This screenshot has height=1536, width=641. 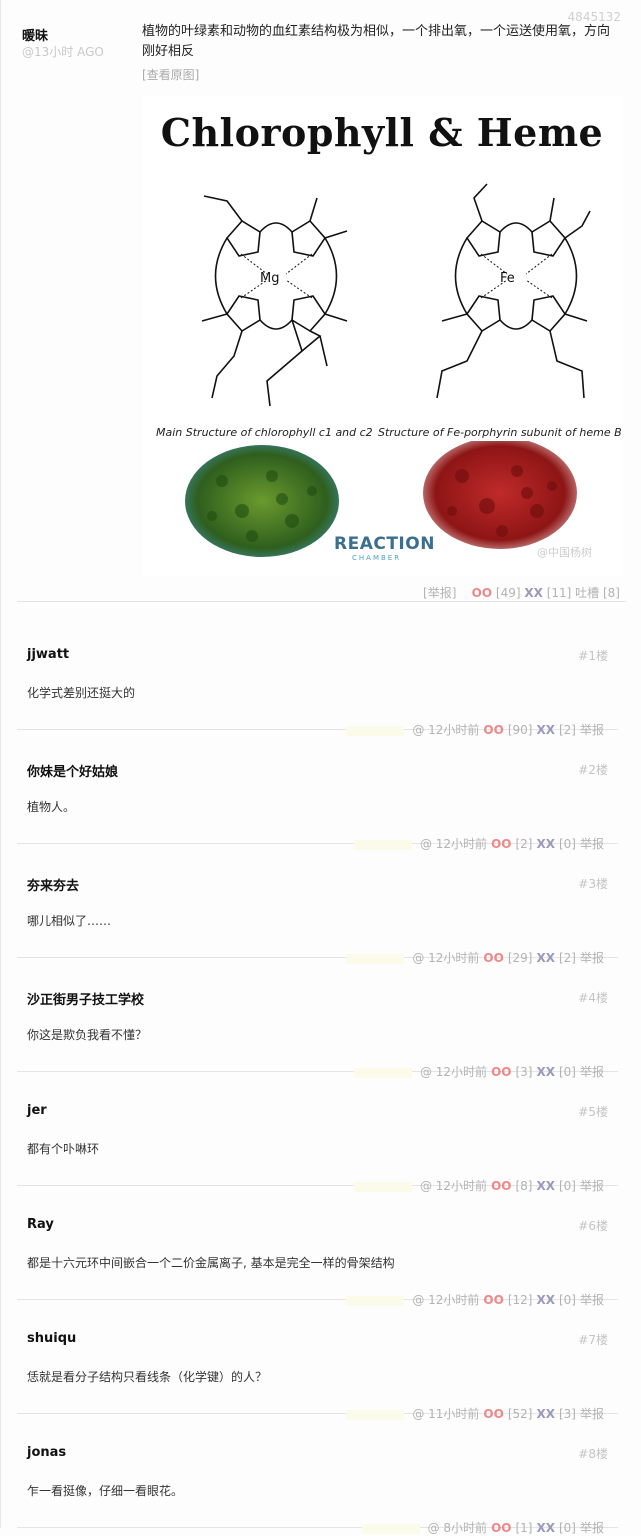 What do you see at coordinates (501, 1528) in the screenshot?
I see `comment-oo-button: OO` at bounding box center [501, 1528].